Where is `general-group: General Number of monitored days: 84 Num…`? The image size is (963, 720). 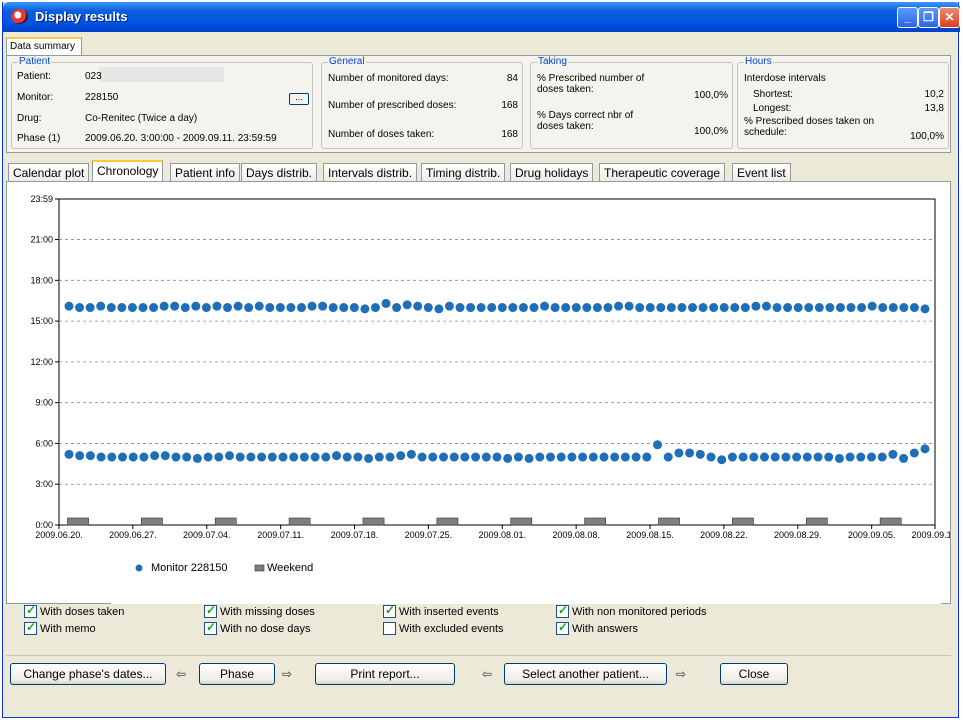
general-group: General Number of monitored days: 84 Num… is located at coordinates (422, 102).